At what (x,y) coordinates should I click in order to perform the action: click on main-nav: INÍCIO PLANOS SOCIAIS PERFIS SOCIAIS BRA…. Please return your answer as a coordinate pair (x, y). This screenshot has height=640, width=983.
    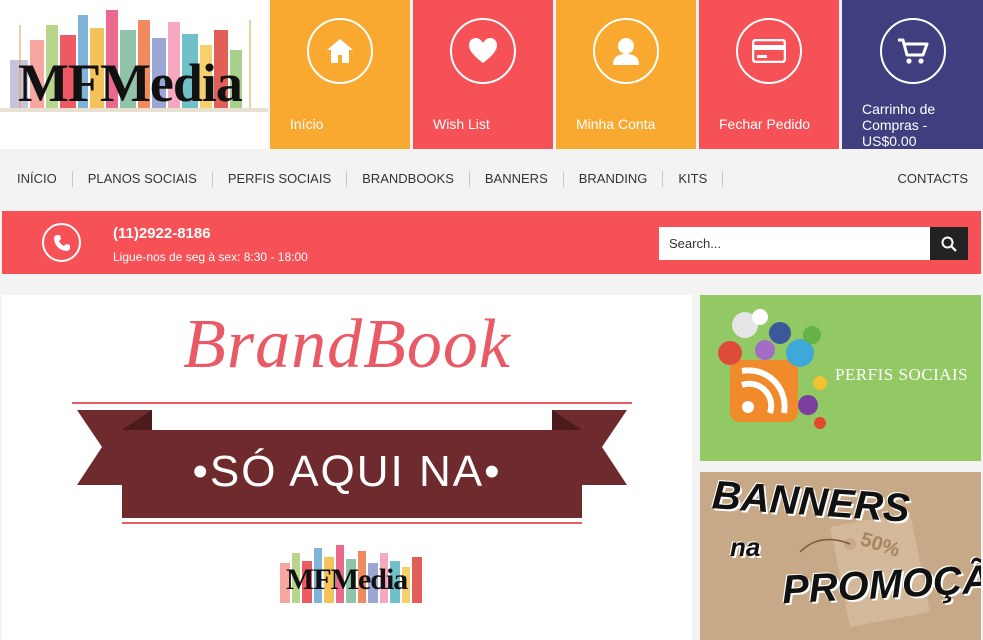
    Looking at the image, I should click on (491, 179).